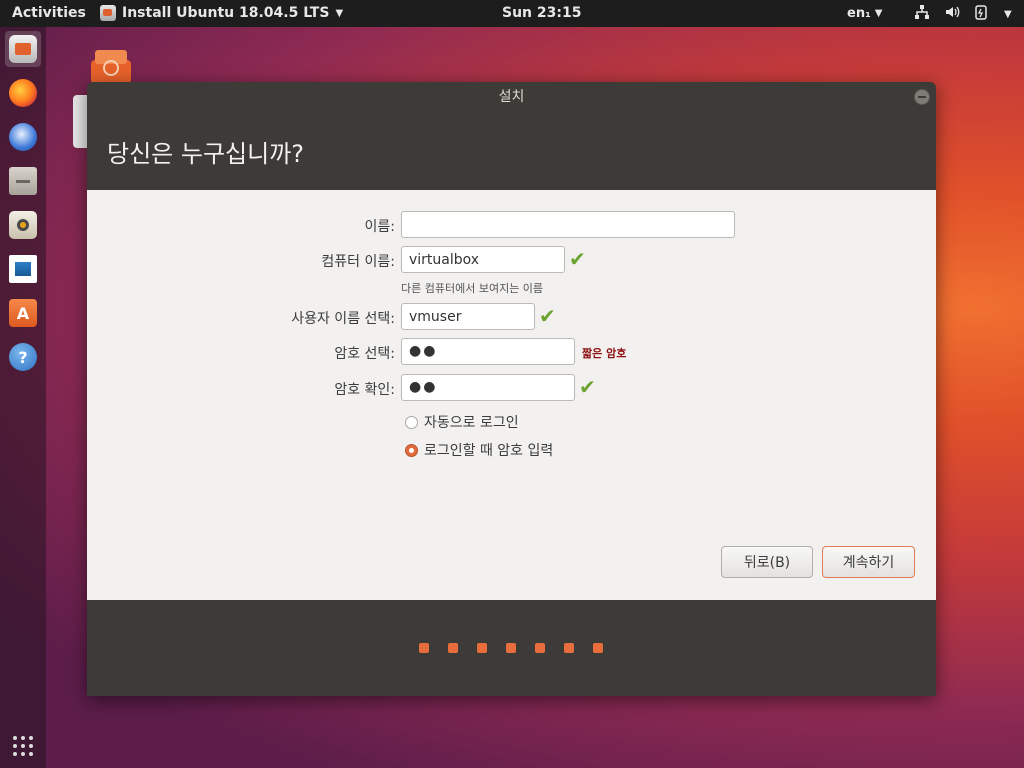  I want to click on firefox-icon, so click(23, 93).